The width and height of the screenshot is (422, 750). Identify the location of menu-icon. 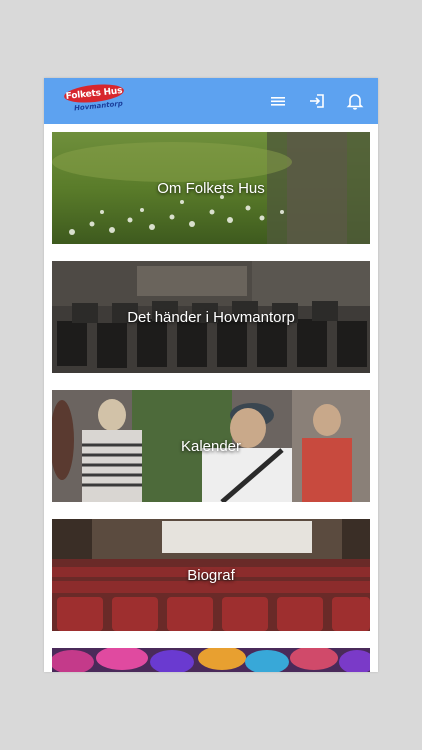
(278, 101).